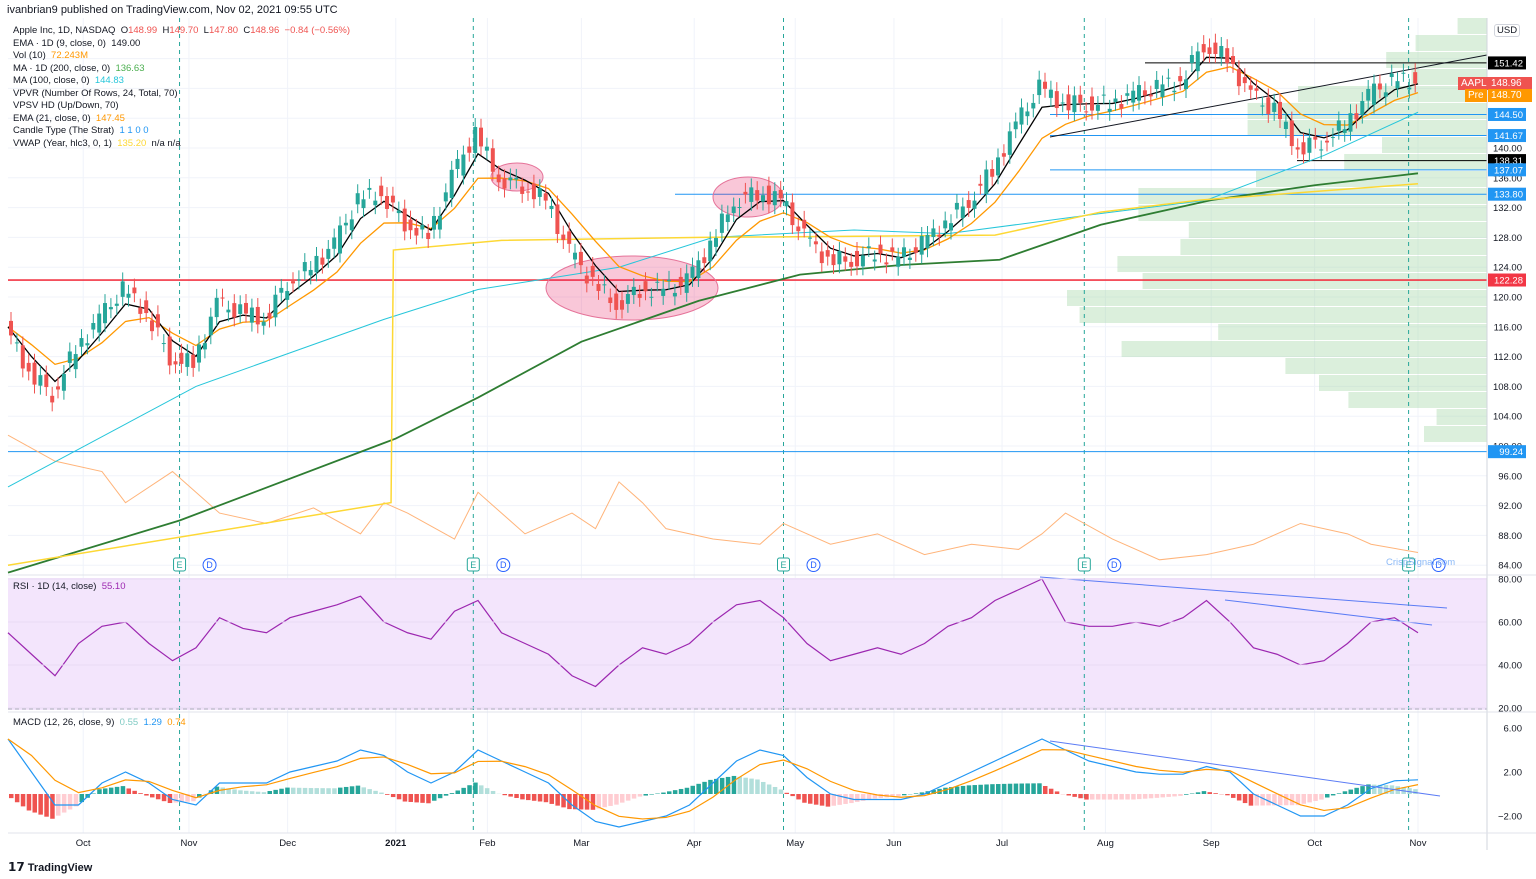 The width and height of the screenshot is (1536, 879). Describe the element at coordinates (1508, 357) in the screenshot. I see `price-tick: 112.00` at that location.